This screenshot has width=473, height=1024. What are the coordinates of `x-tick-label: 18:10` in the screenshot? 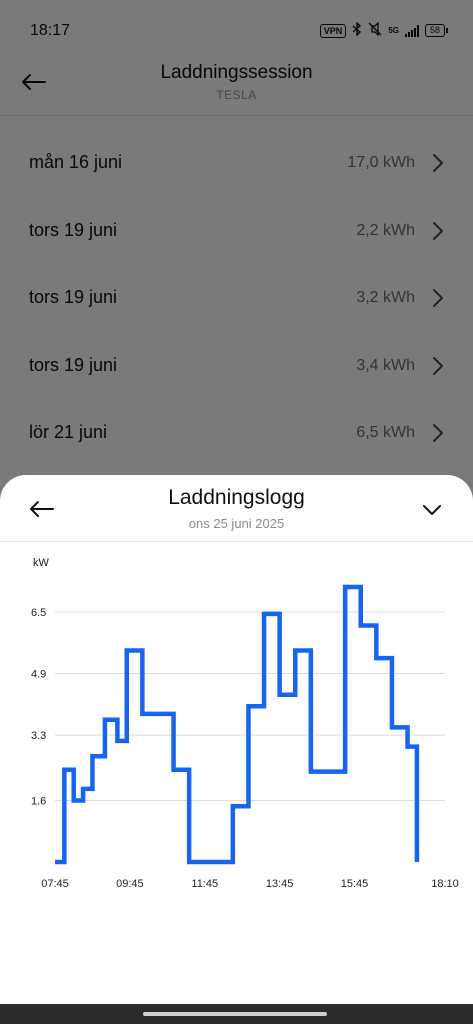 It's located at (445, 884).